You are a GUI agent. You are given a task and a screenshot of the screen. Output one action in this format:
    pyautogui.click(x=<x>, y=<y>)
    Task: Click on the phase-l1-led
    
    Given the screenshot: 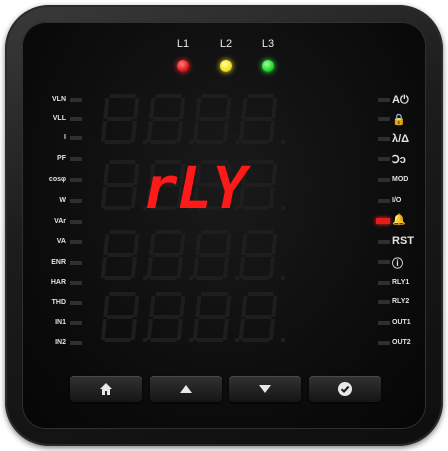 What is the action you would take?
    pyautogui.click(x=183, y=66)
    